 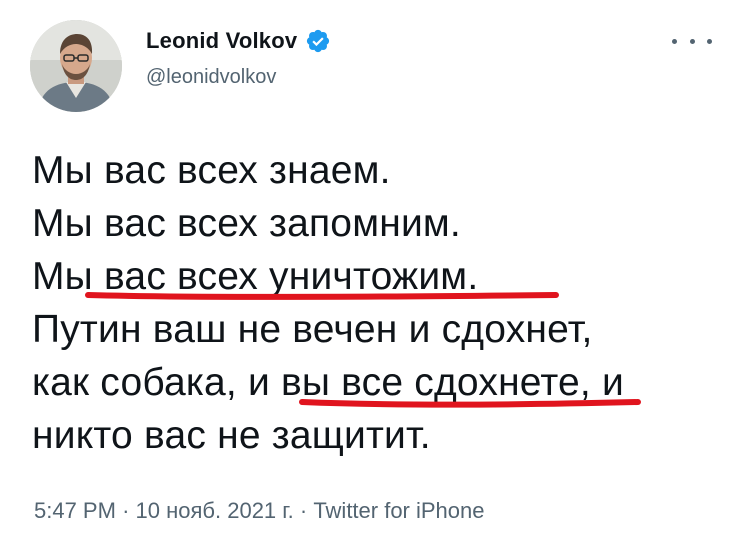 I want to click on tweet-line: Мы вас всех запомним., so click(x=246, y=223).